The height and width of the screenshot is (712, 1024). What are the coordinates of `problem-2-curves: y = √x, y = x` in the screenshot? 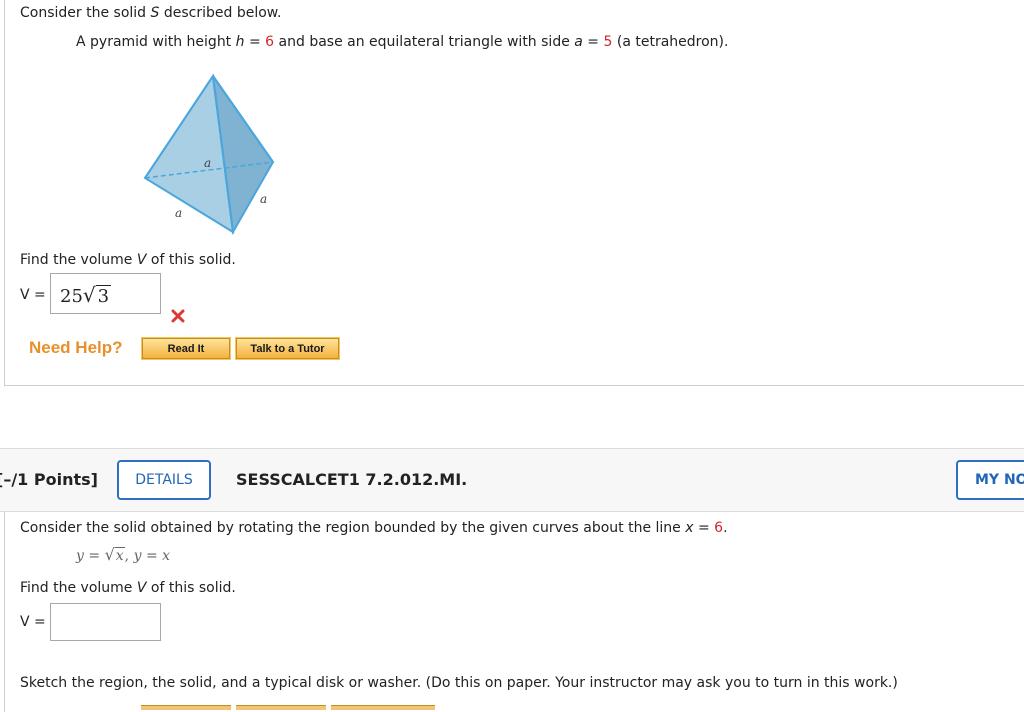 It's located at (123, 554).